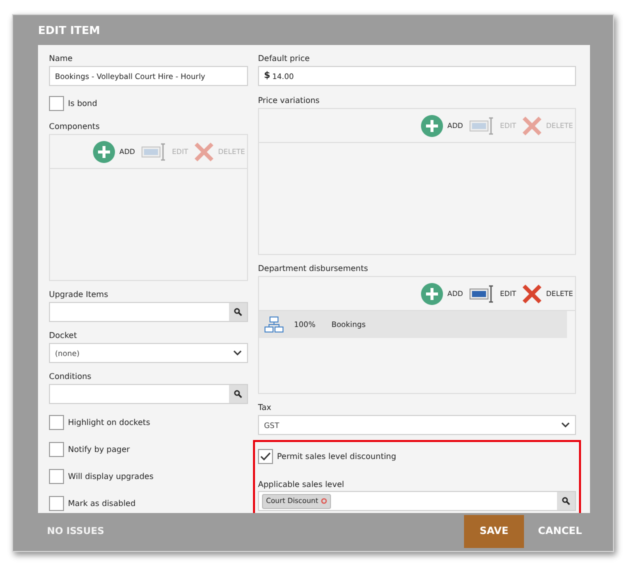 The width and height of the screenshot is (627, 563). I want to click on field-label: Docket, so click(63, 335).